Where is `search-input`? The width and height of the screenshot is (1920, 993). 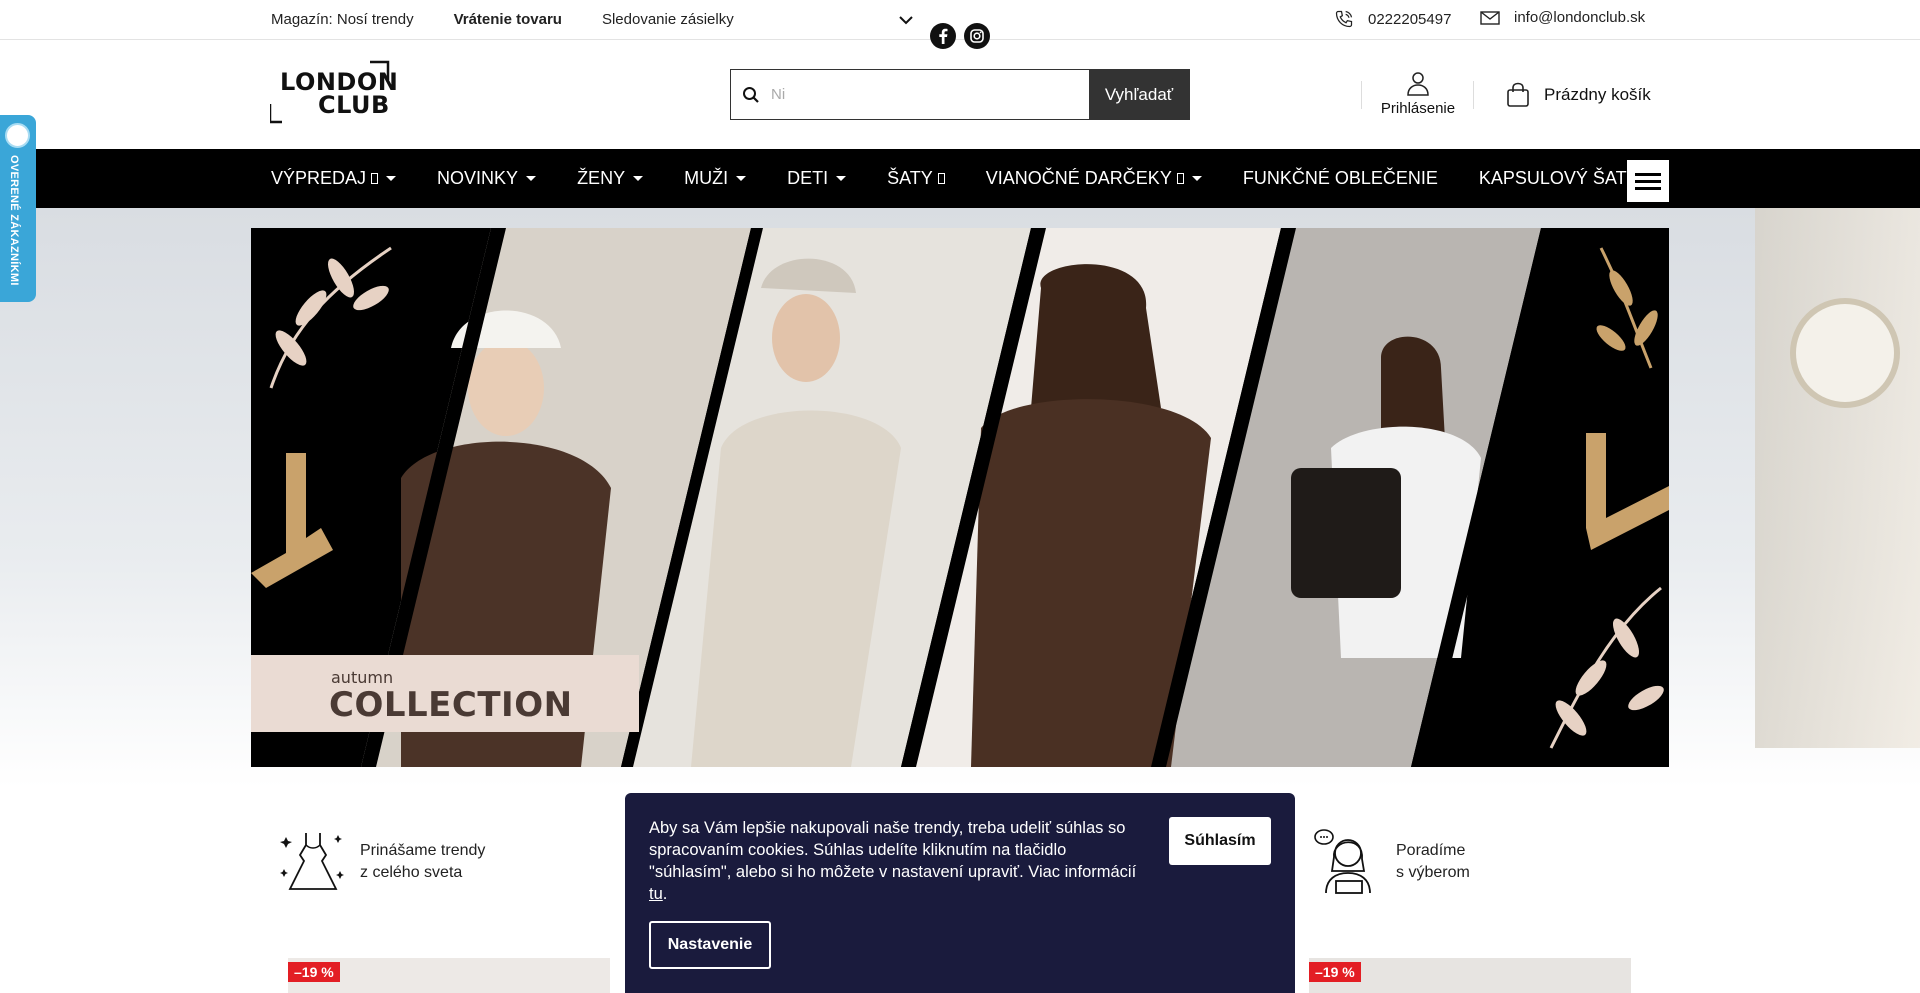 search-input is located at coordinates (930, 94).